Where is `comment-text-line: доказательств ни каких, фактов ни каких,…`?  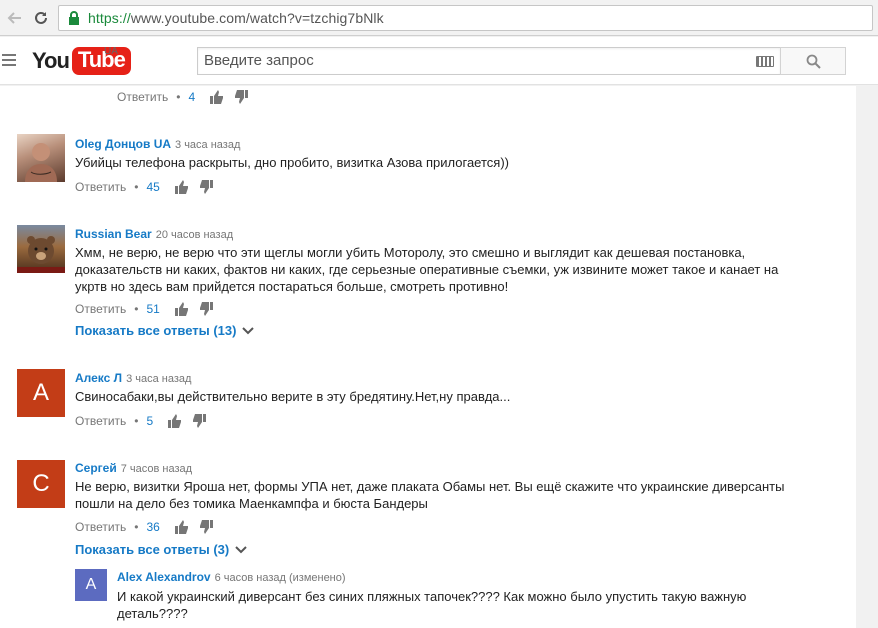
comment-text-line: доказательств ни каких, фактов ни каких,… is located at coordinates (427, 269).